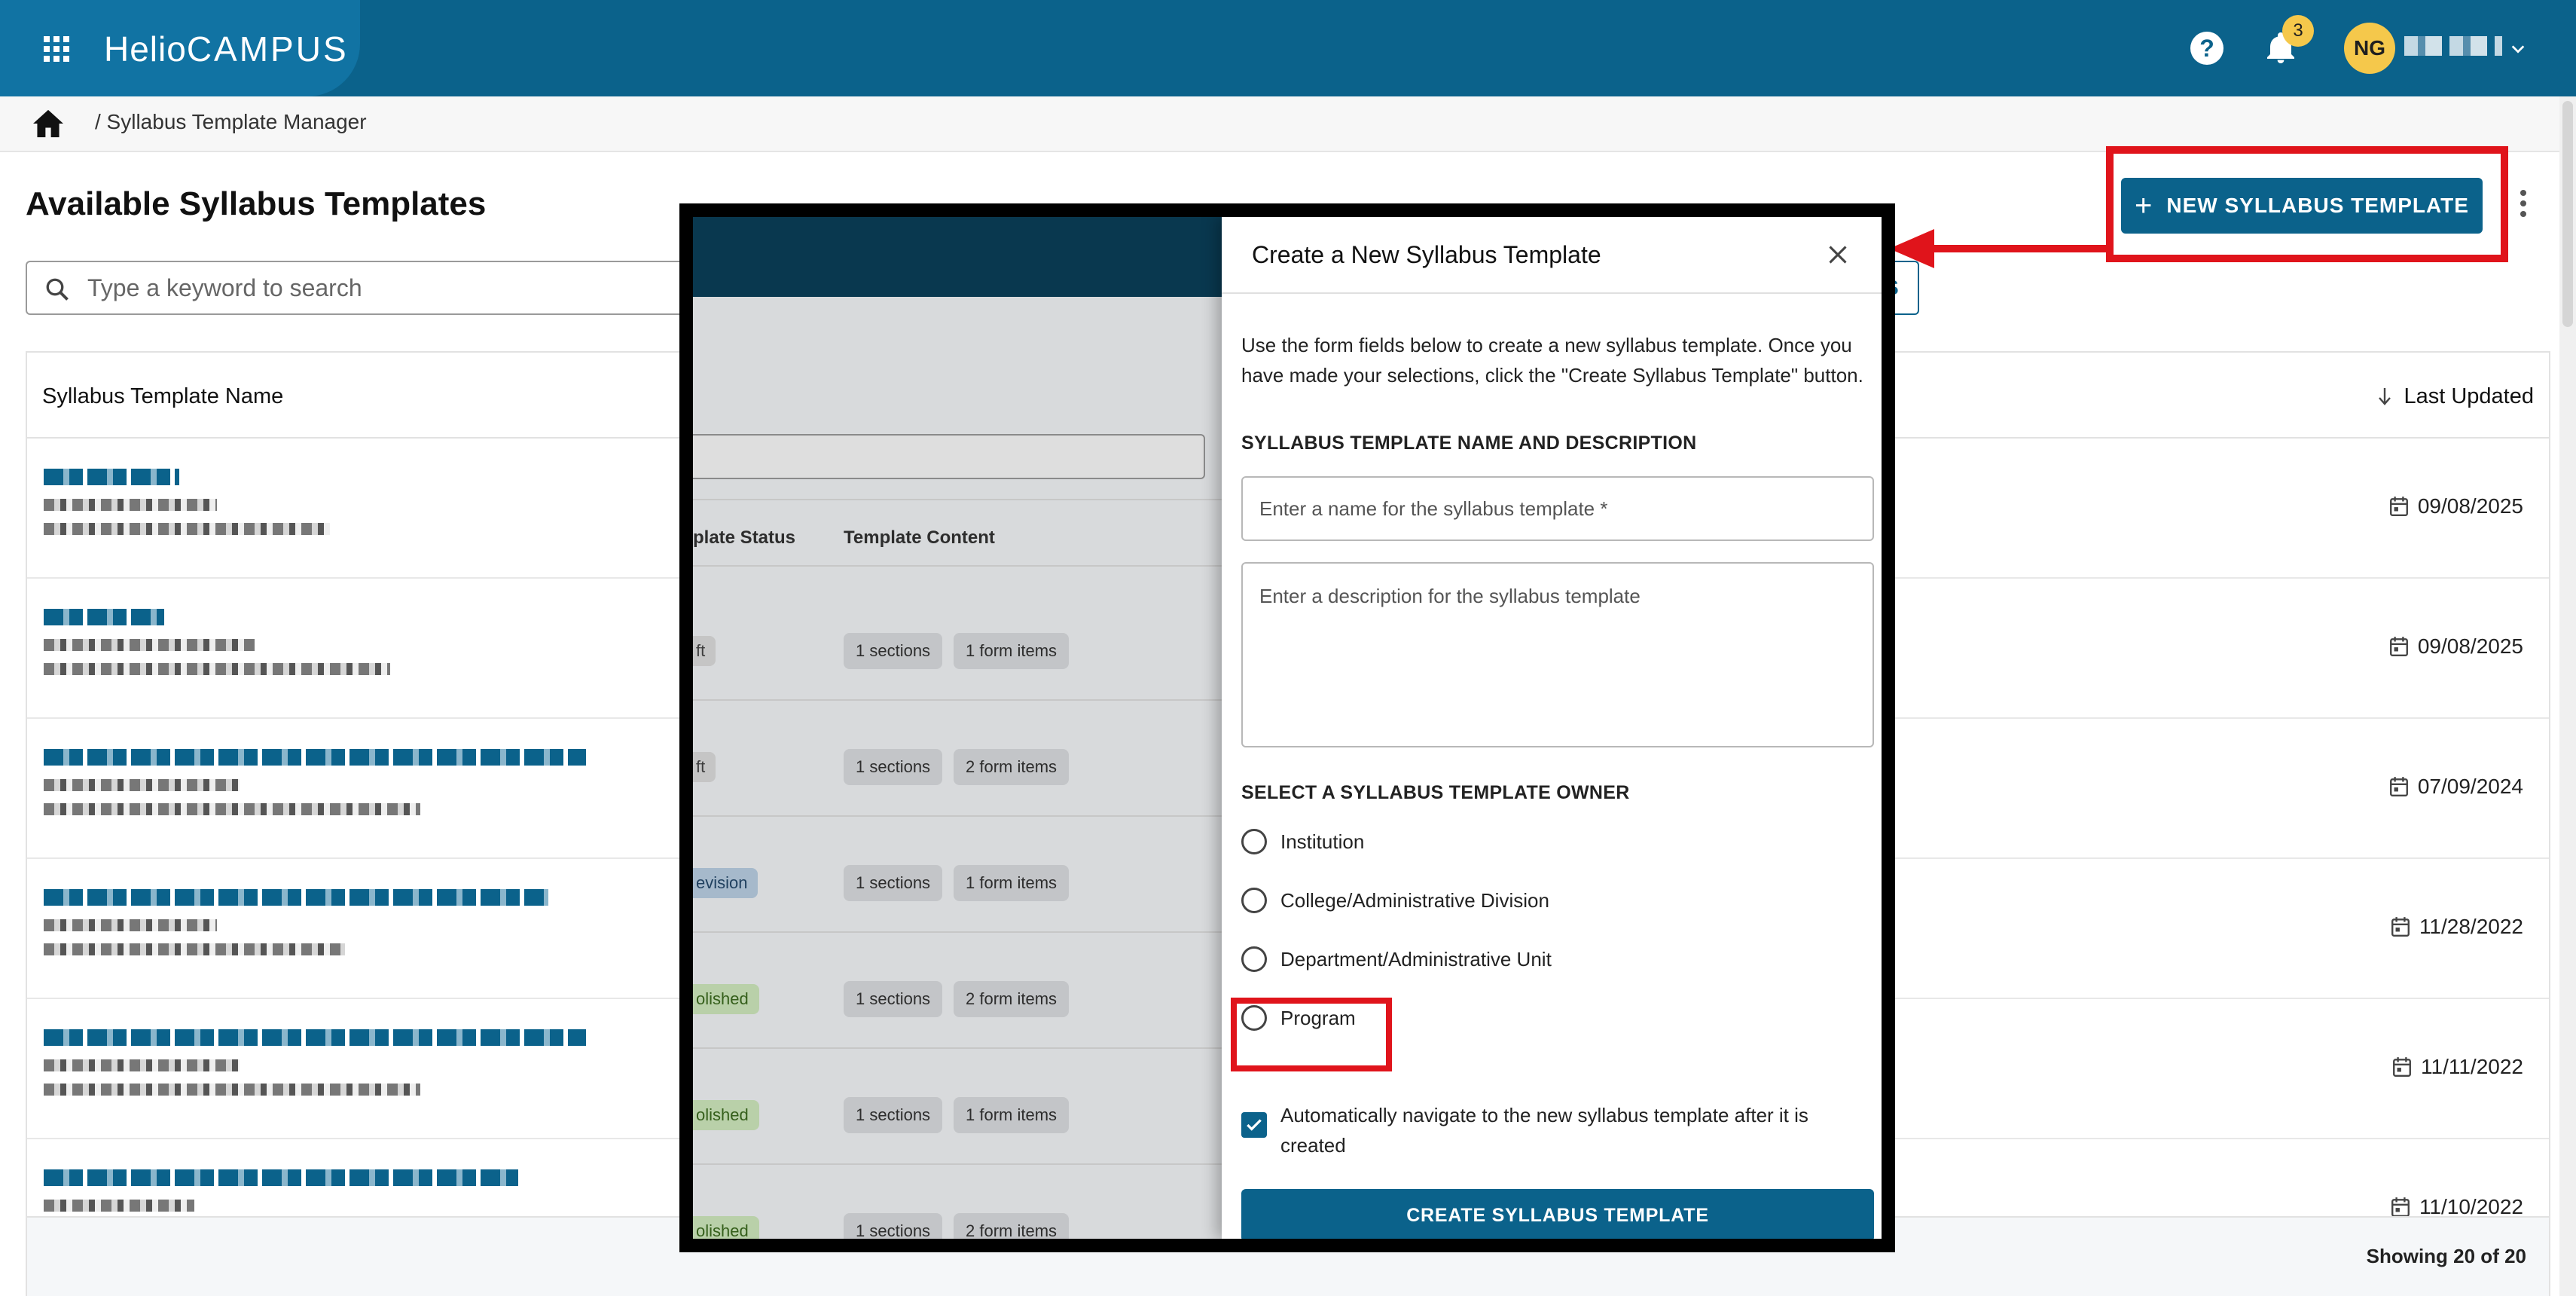 The width and height of the screenshot is (2576, 1296). Describe the element at coordinates (2385, 396) in the screenshot. I see `sort-arrow-down-icon` at that location.